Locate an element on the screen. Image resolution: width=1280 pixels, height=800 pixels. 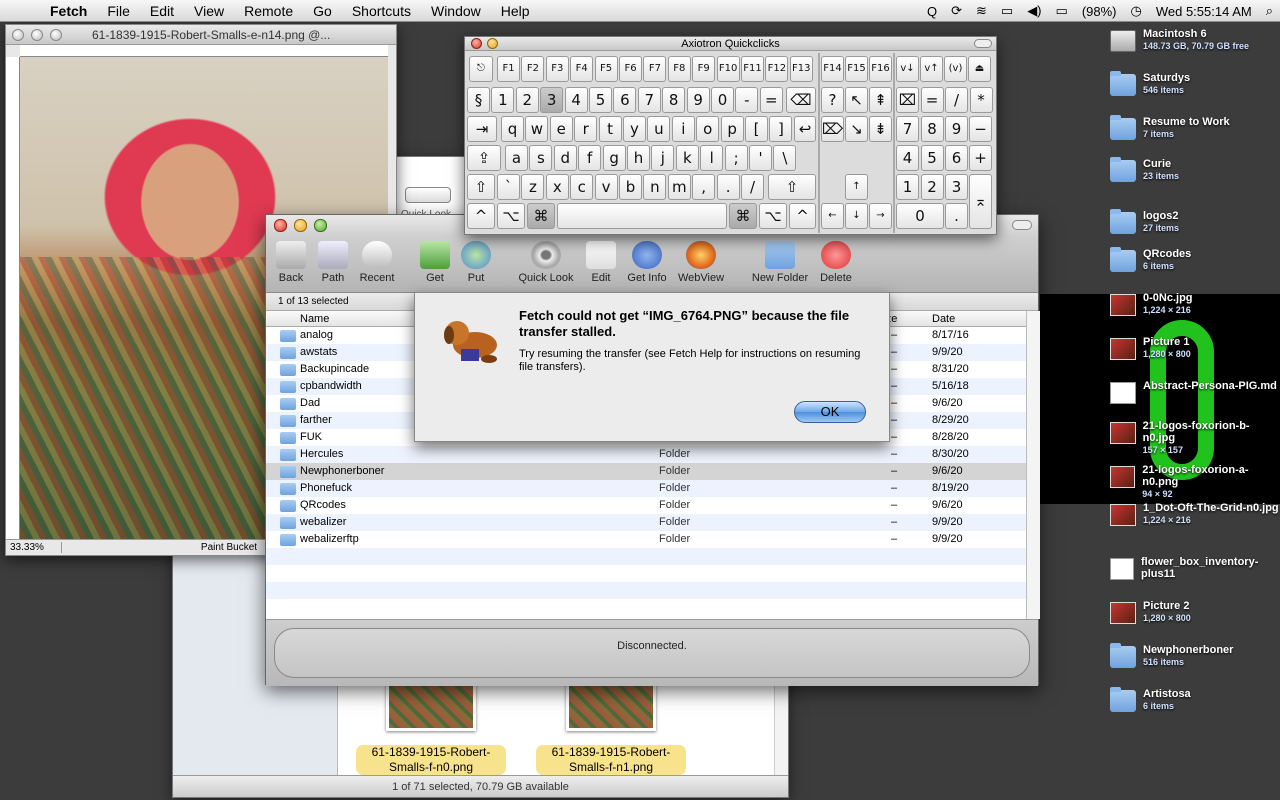
file-row: QRcodes Folder – 9/6/20 is located at coordinates (646, 505).